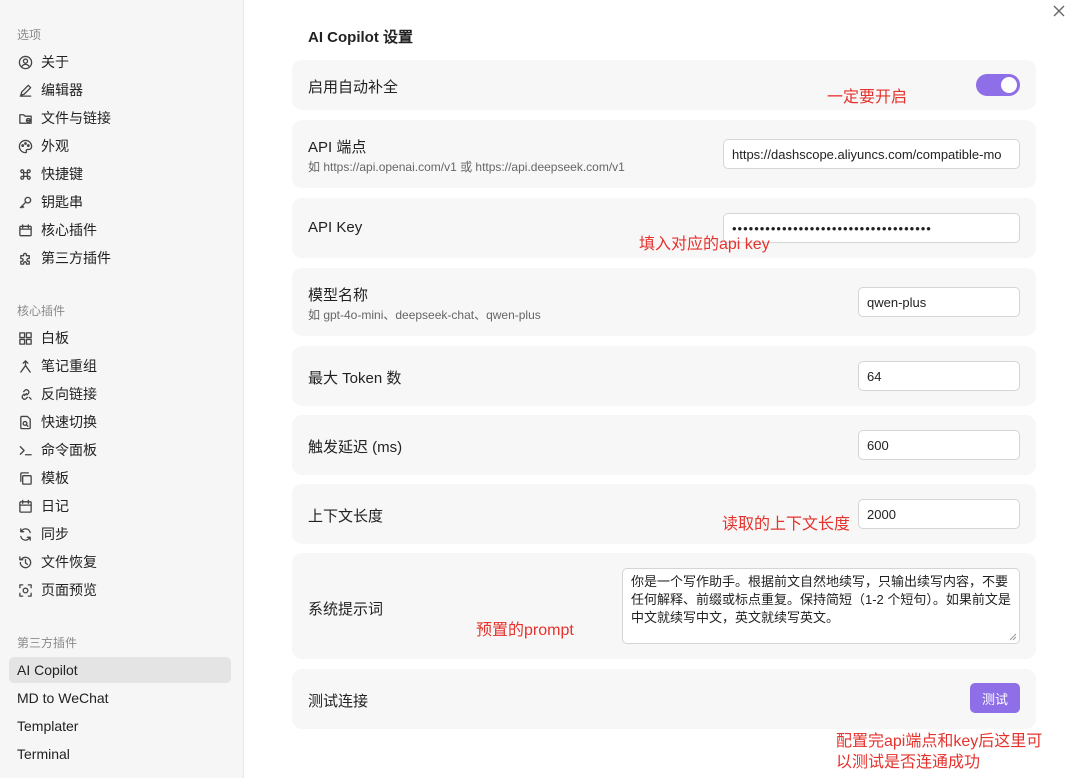 This screenshot has height=778, width=1080. Describe the element at coordinates (120, 670) in the screenshot. I see `sidebar-item-ai-copilot: AI Copilot` at that location.